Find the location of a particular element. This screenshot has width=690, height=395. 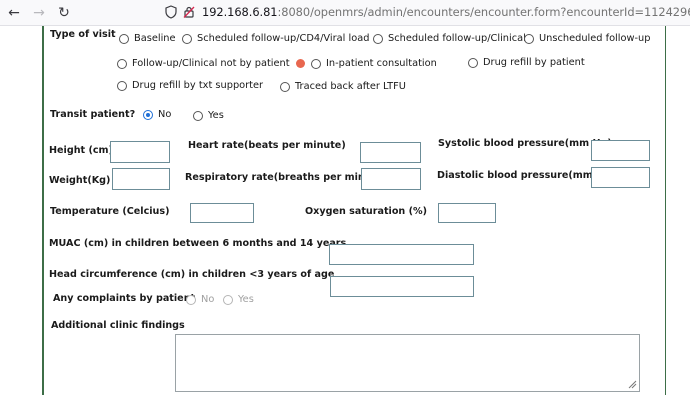

url-host: 192.168.6.81 is located at coordinates (240, 12).